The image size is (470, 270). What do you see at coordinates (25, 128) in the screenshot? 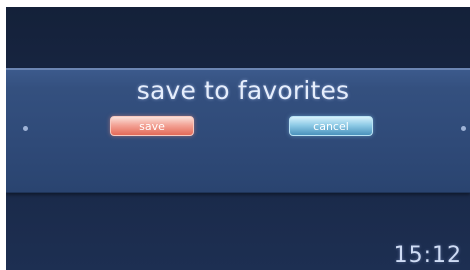
I see `scroll-left-indicator-icon` at bounding box center [25, 128].